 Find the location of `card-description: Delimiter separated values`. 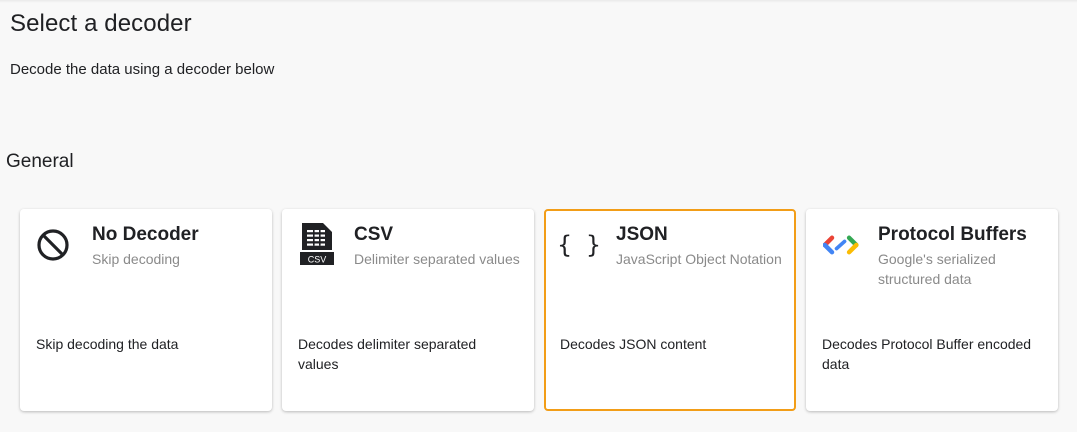

card-description: Delimiter separated values is located at coordinates (437, 259).